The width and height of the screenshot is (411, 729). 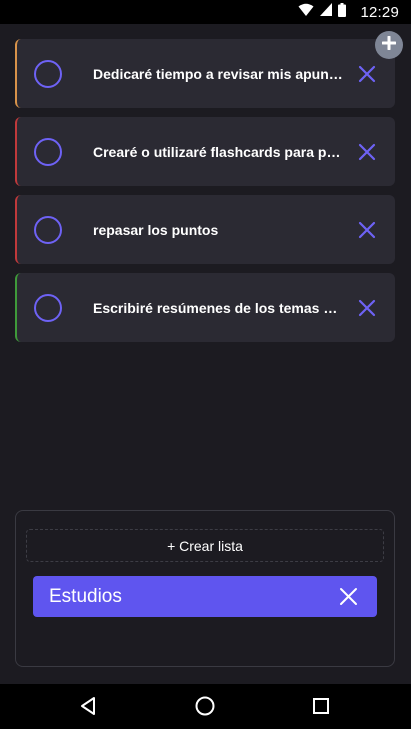 I want to click on home-button, so click(x=205, y=706).